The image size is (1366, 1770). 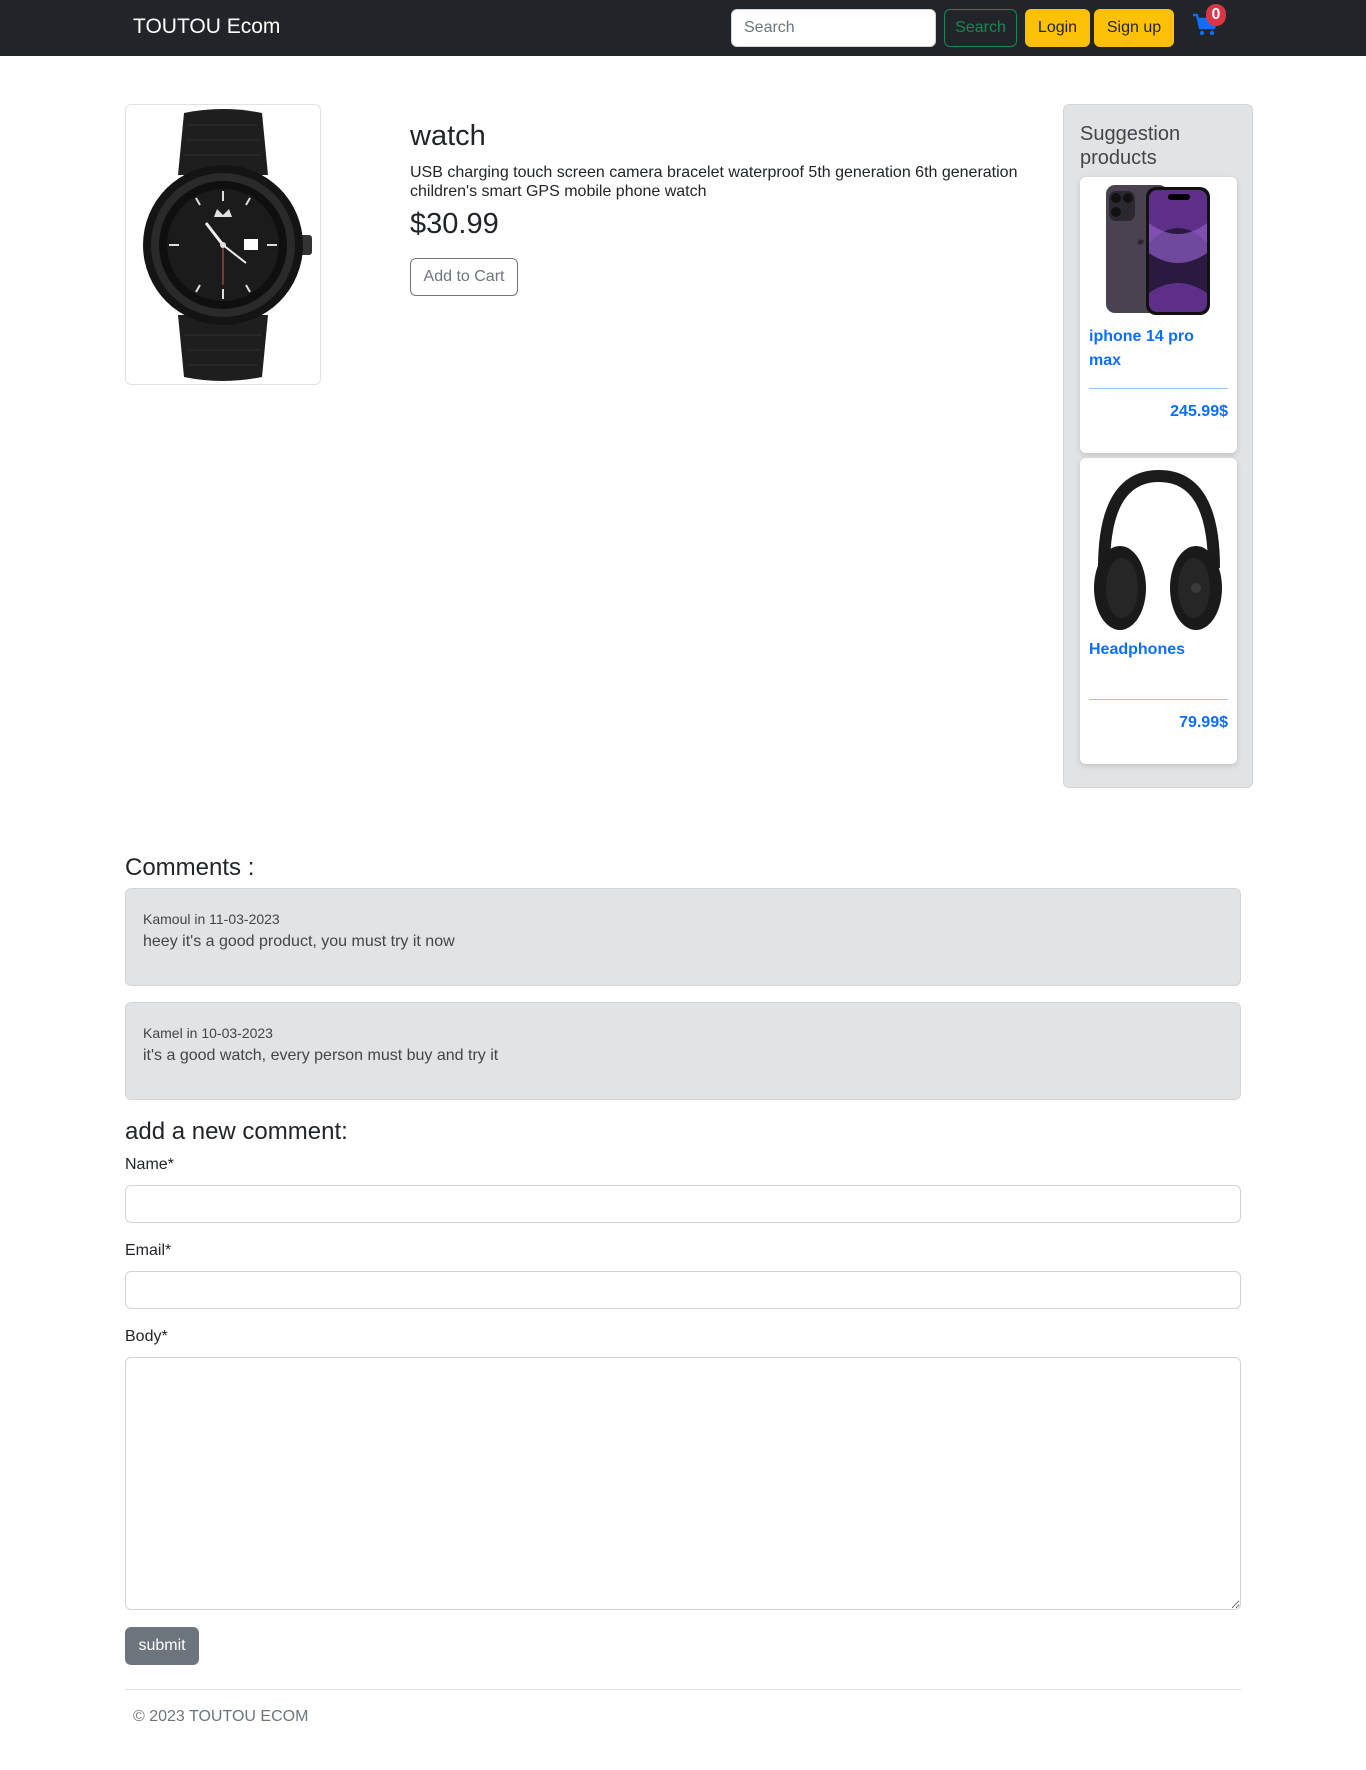 I want to click on comments-heading: Comments :, so click(x=190, y=867).